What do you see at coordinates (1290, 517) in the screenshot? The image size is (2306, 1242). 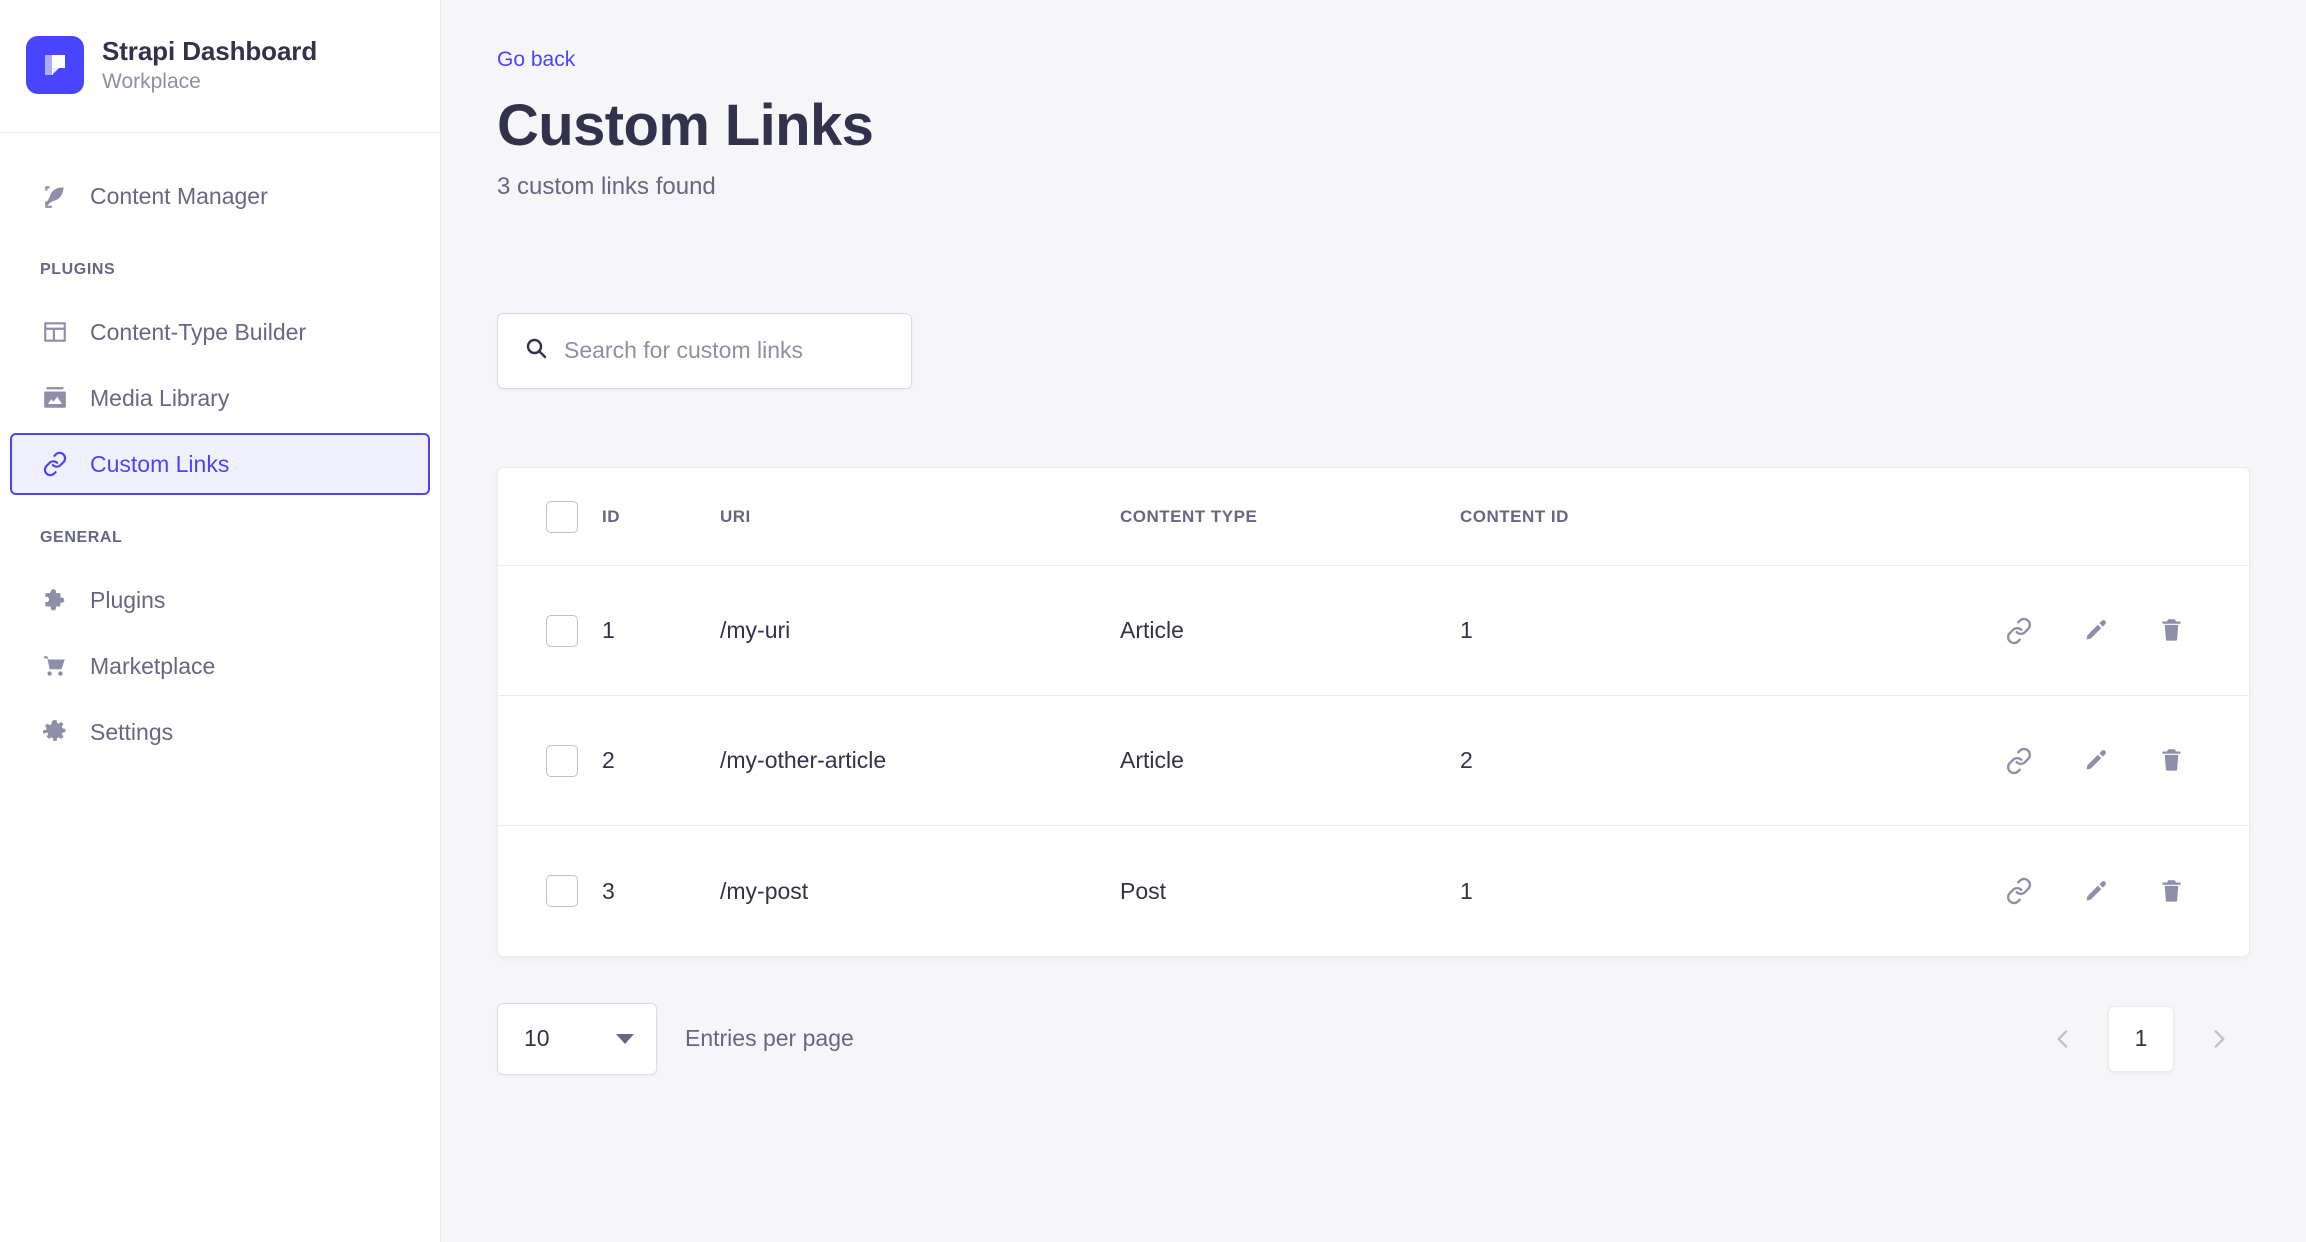 I see `column-header-content-type: CONTENT TYPE` at bounding box center [1290, 517].